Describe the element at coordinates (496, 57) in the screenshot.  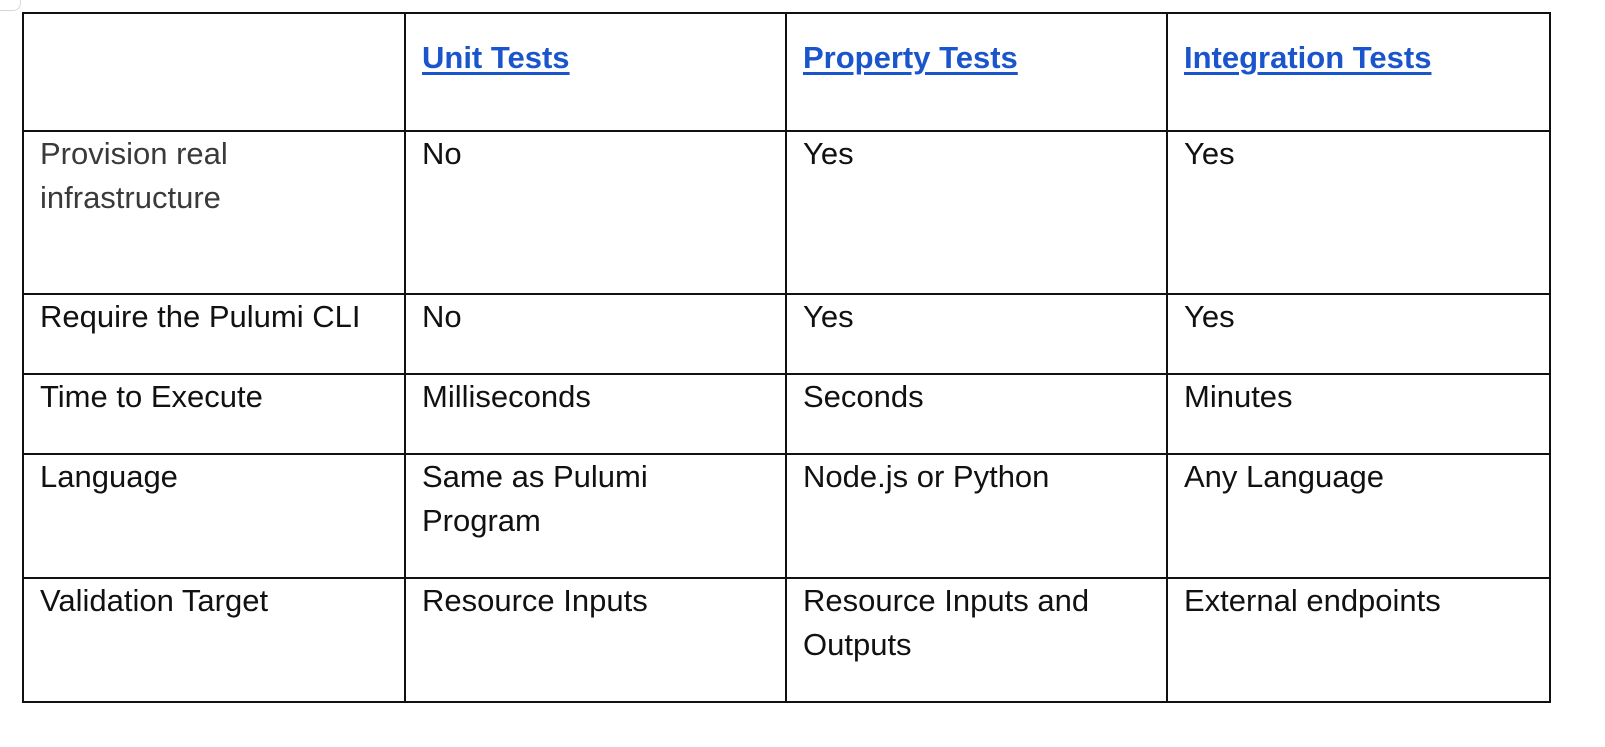
I see `unit-tests-link: Unit Tests` at that location.